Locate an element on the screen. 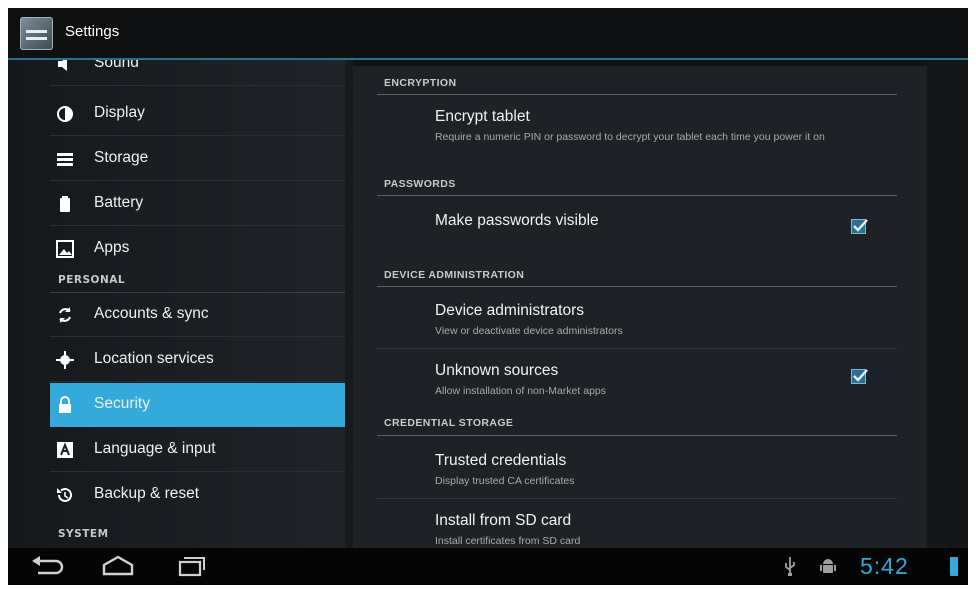  section-header-device-administration: DEVICE ADMINISTRATION is located at coordinates (454, 275).